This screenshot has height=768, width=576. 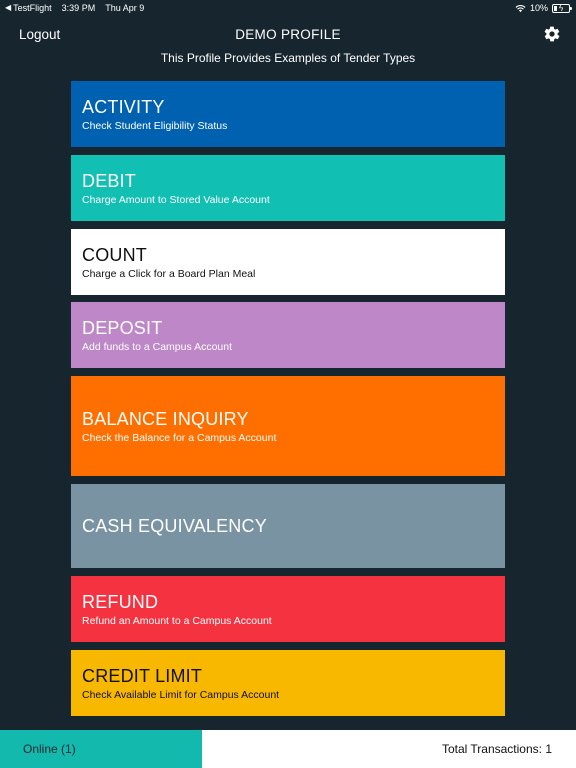 I want to click on page-title: DEMO PROFILE, so click(x=288, y=34).